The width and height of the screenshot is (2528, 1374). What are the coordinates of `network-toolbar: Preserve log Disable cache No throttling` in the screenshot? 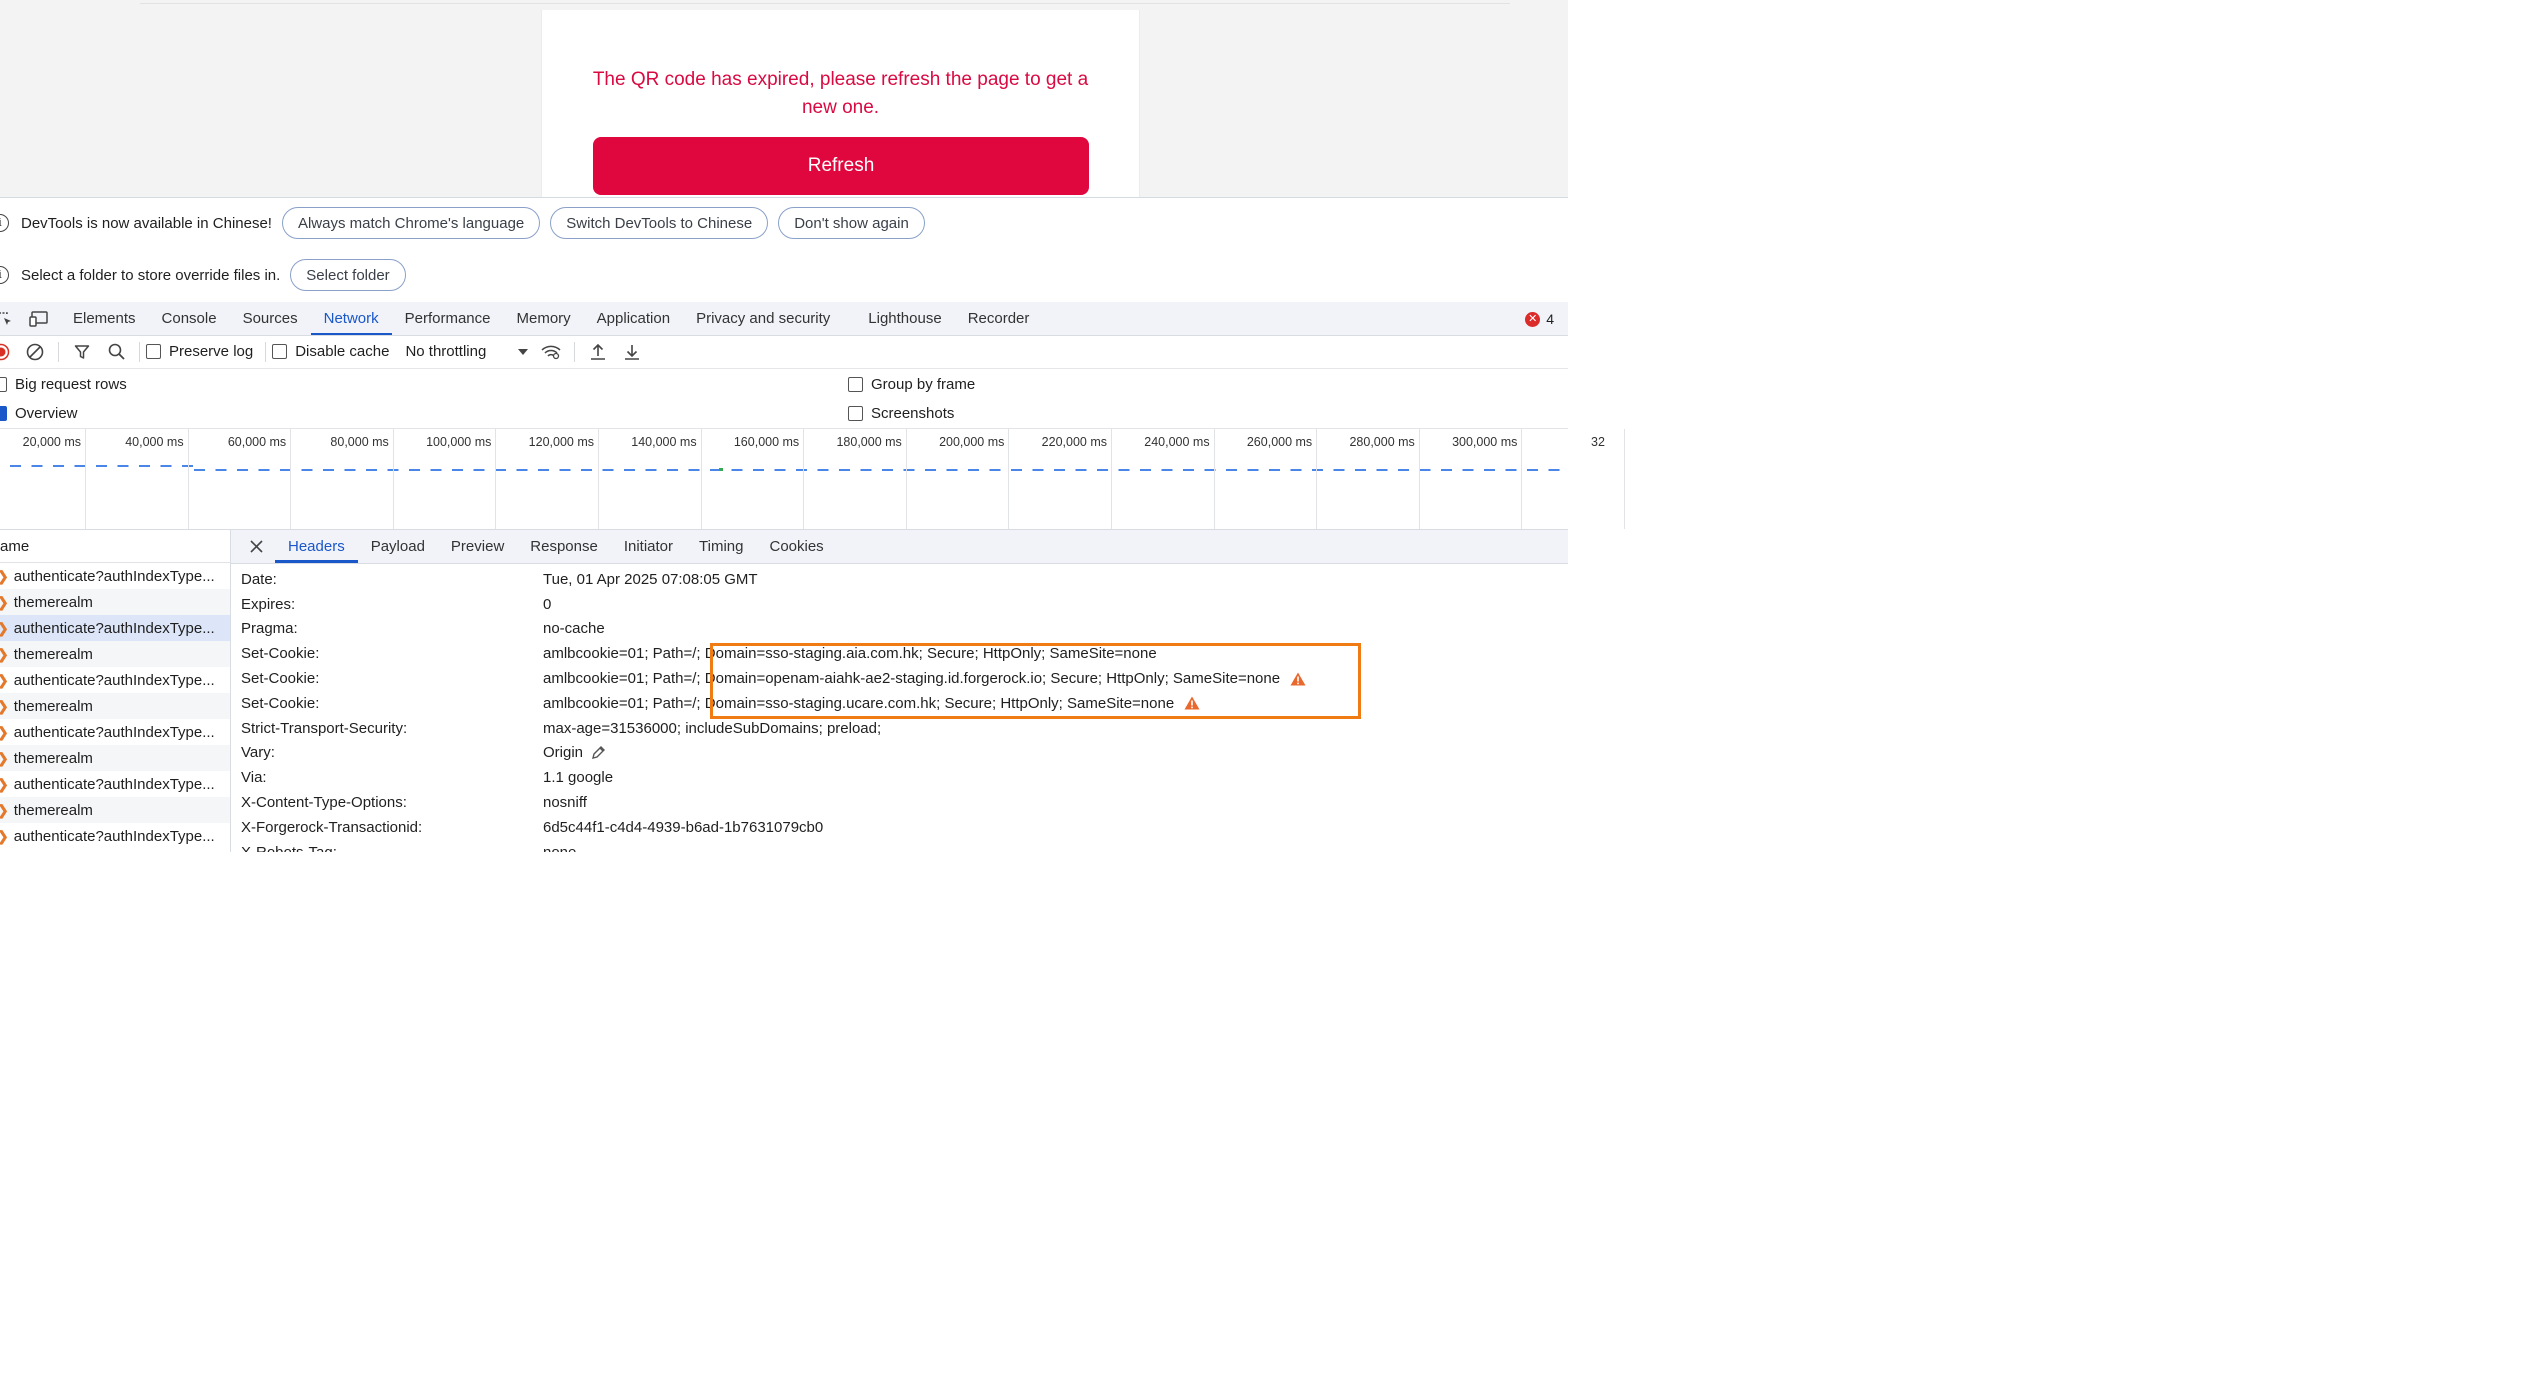 It's located at (784, 352).